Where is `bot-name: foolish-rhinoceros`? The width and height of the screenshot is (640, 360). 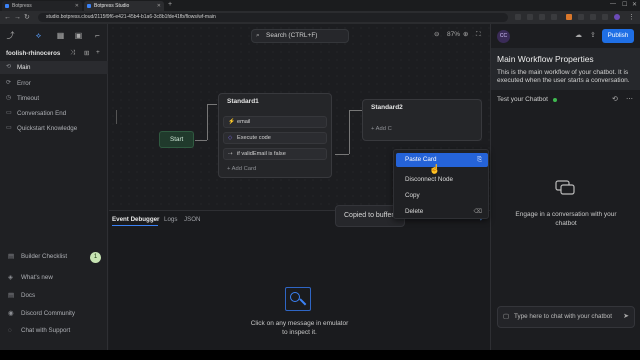
bot-name: foolish-rhinoceros is located at coordinates (33, 53).